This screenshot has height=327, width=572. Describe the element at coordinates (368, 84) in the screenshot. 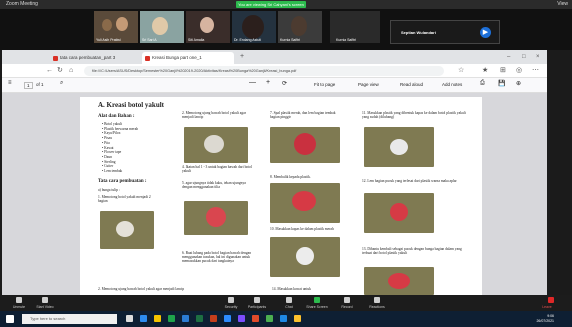

I see `page-view-button: Page view` at that location.